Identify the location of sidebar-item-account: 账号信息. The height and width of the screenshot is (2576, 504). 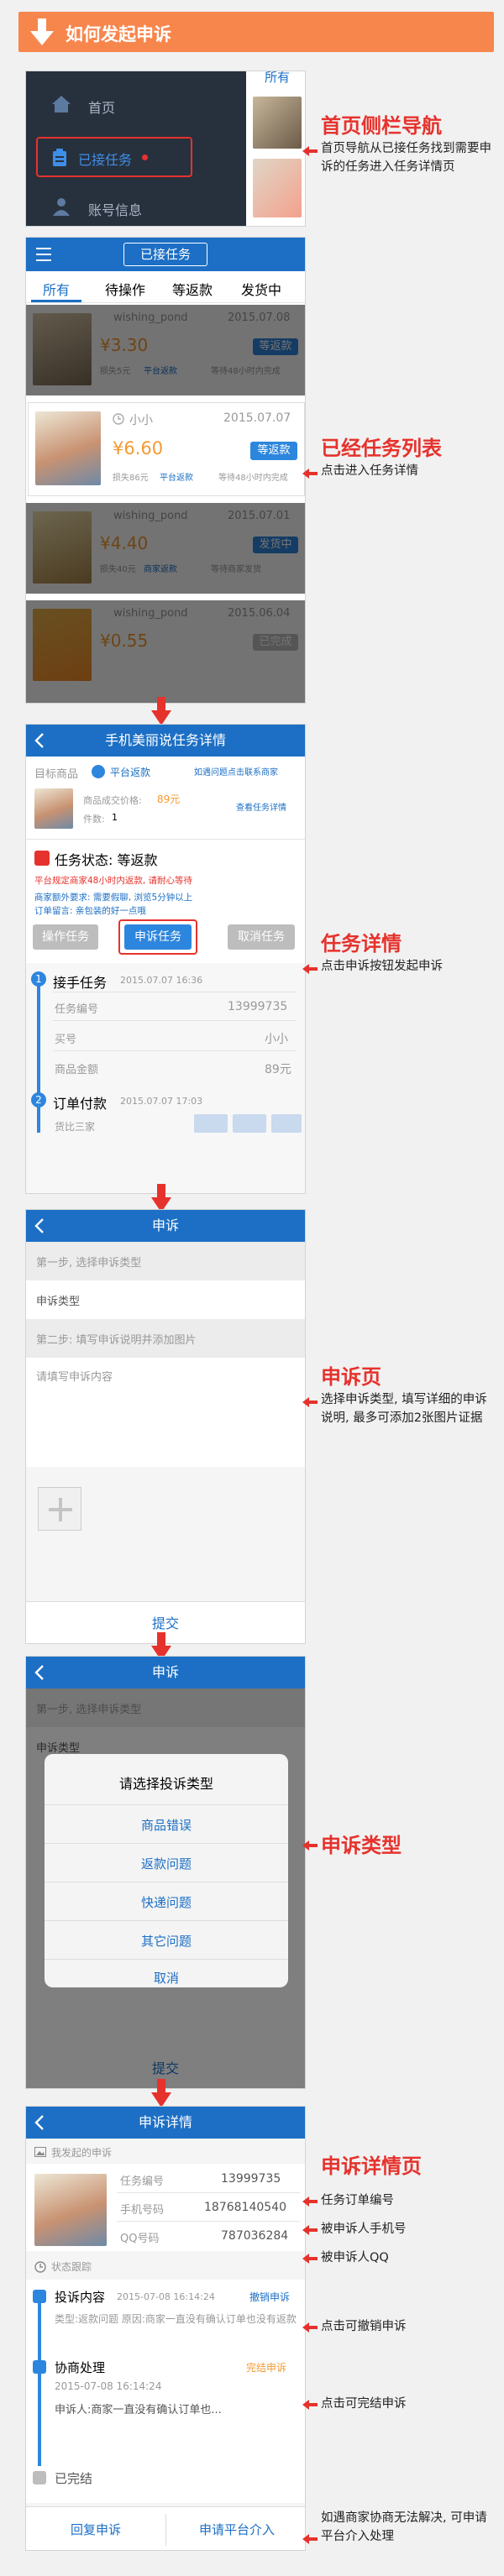
(115, 209).